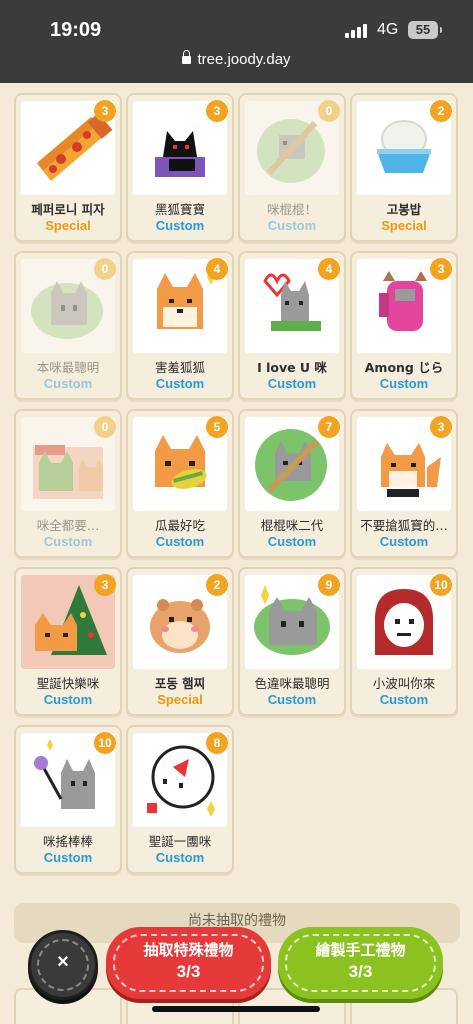 Image resolution: width=473 pixels, height=1024 pixels. I want to click on gift-card: 8 聖誕一團咪 Custom, so click(180, 799).